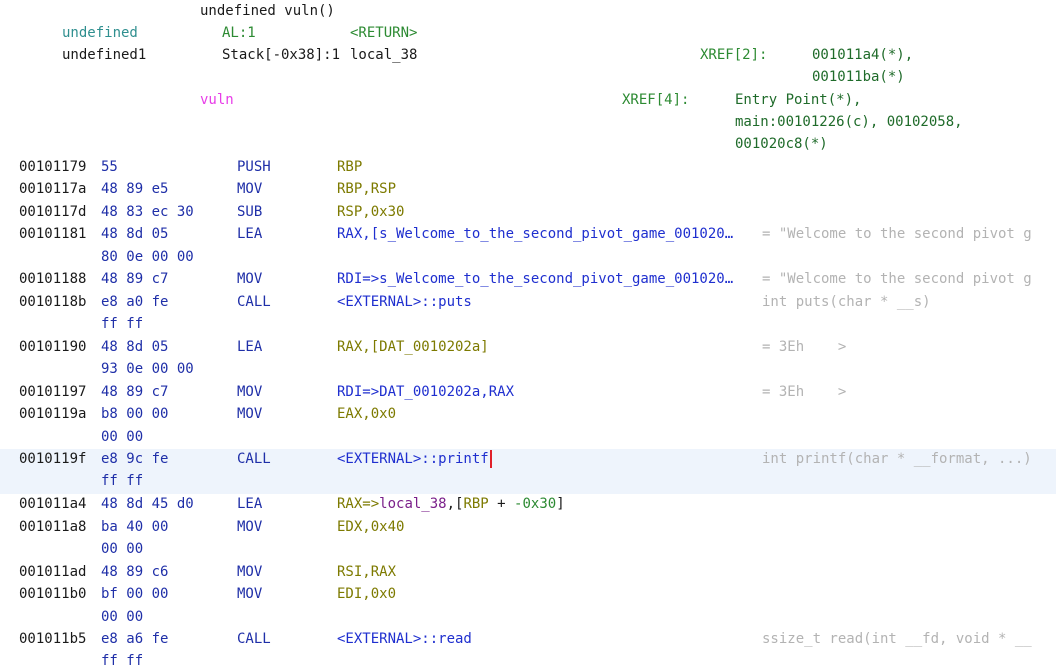  What do you see at coordinates (52, 302) in the screenshot?
I see `instruction-address: 0010118b` at bounding box center [52, 302].